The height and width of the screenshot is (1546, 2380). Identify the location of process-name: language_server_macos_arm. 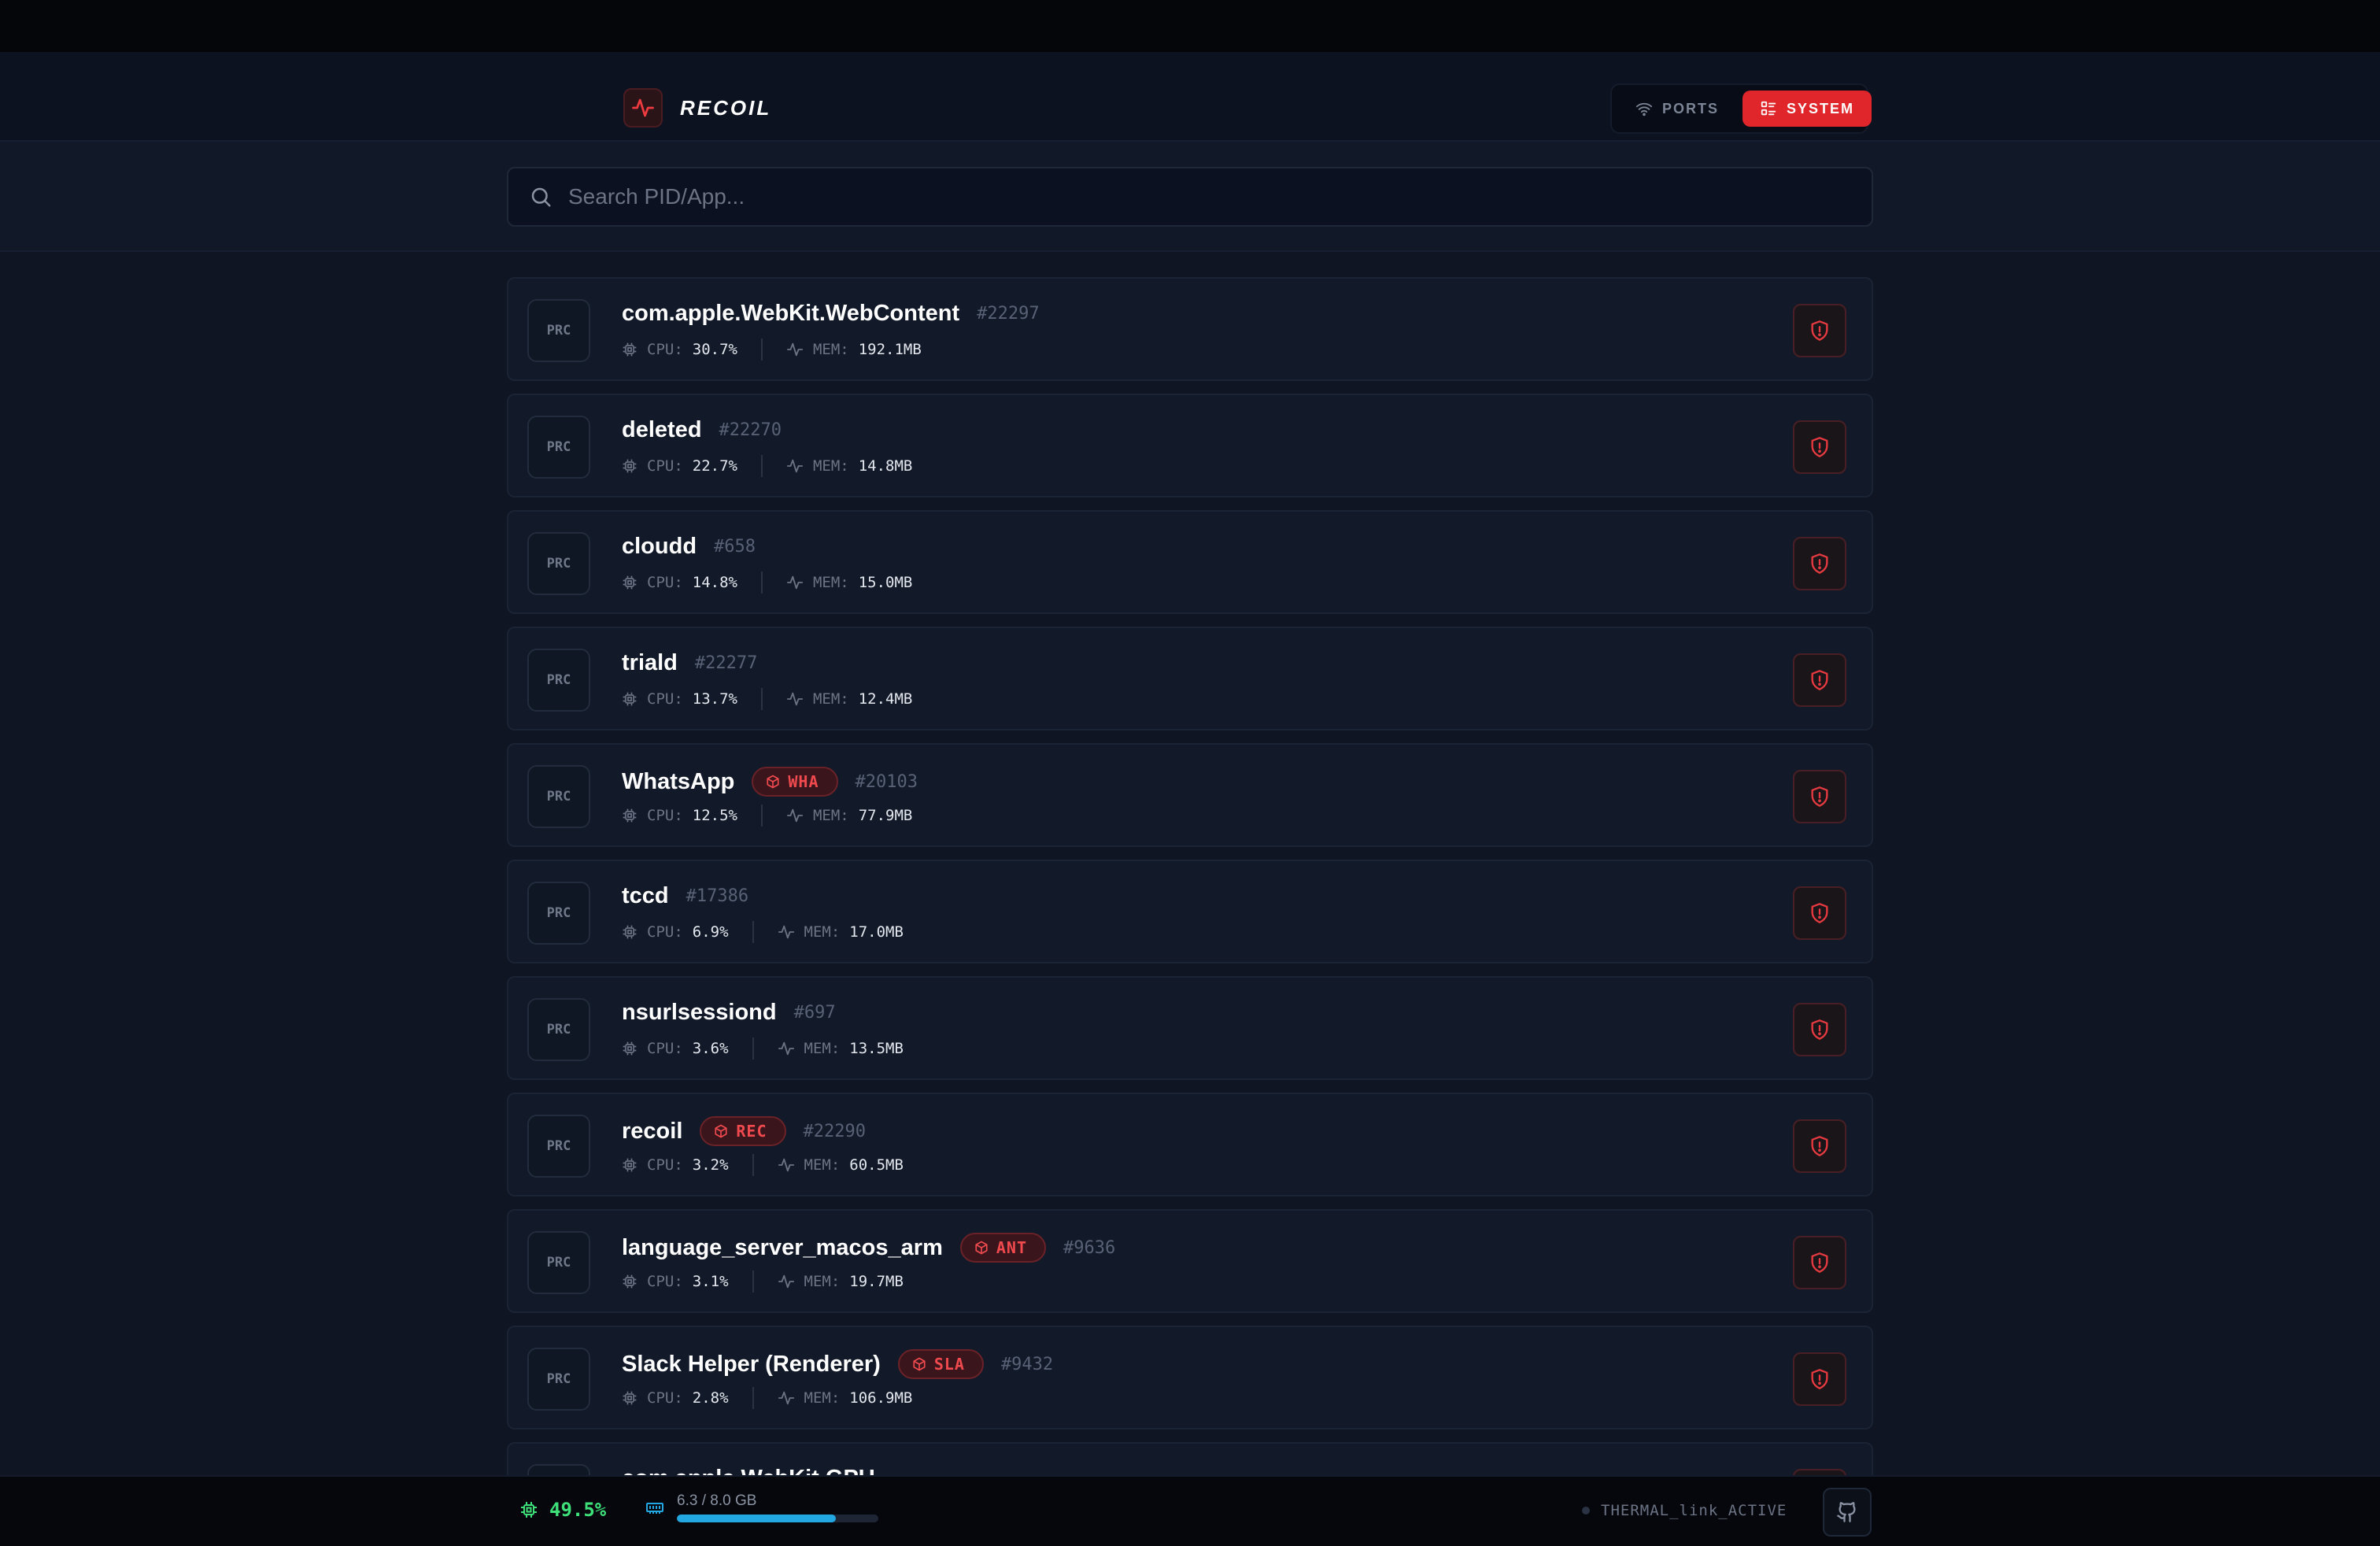
(782, 1247).